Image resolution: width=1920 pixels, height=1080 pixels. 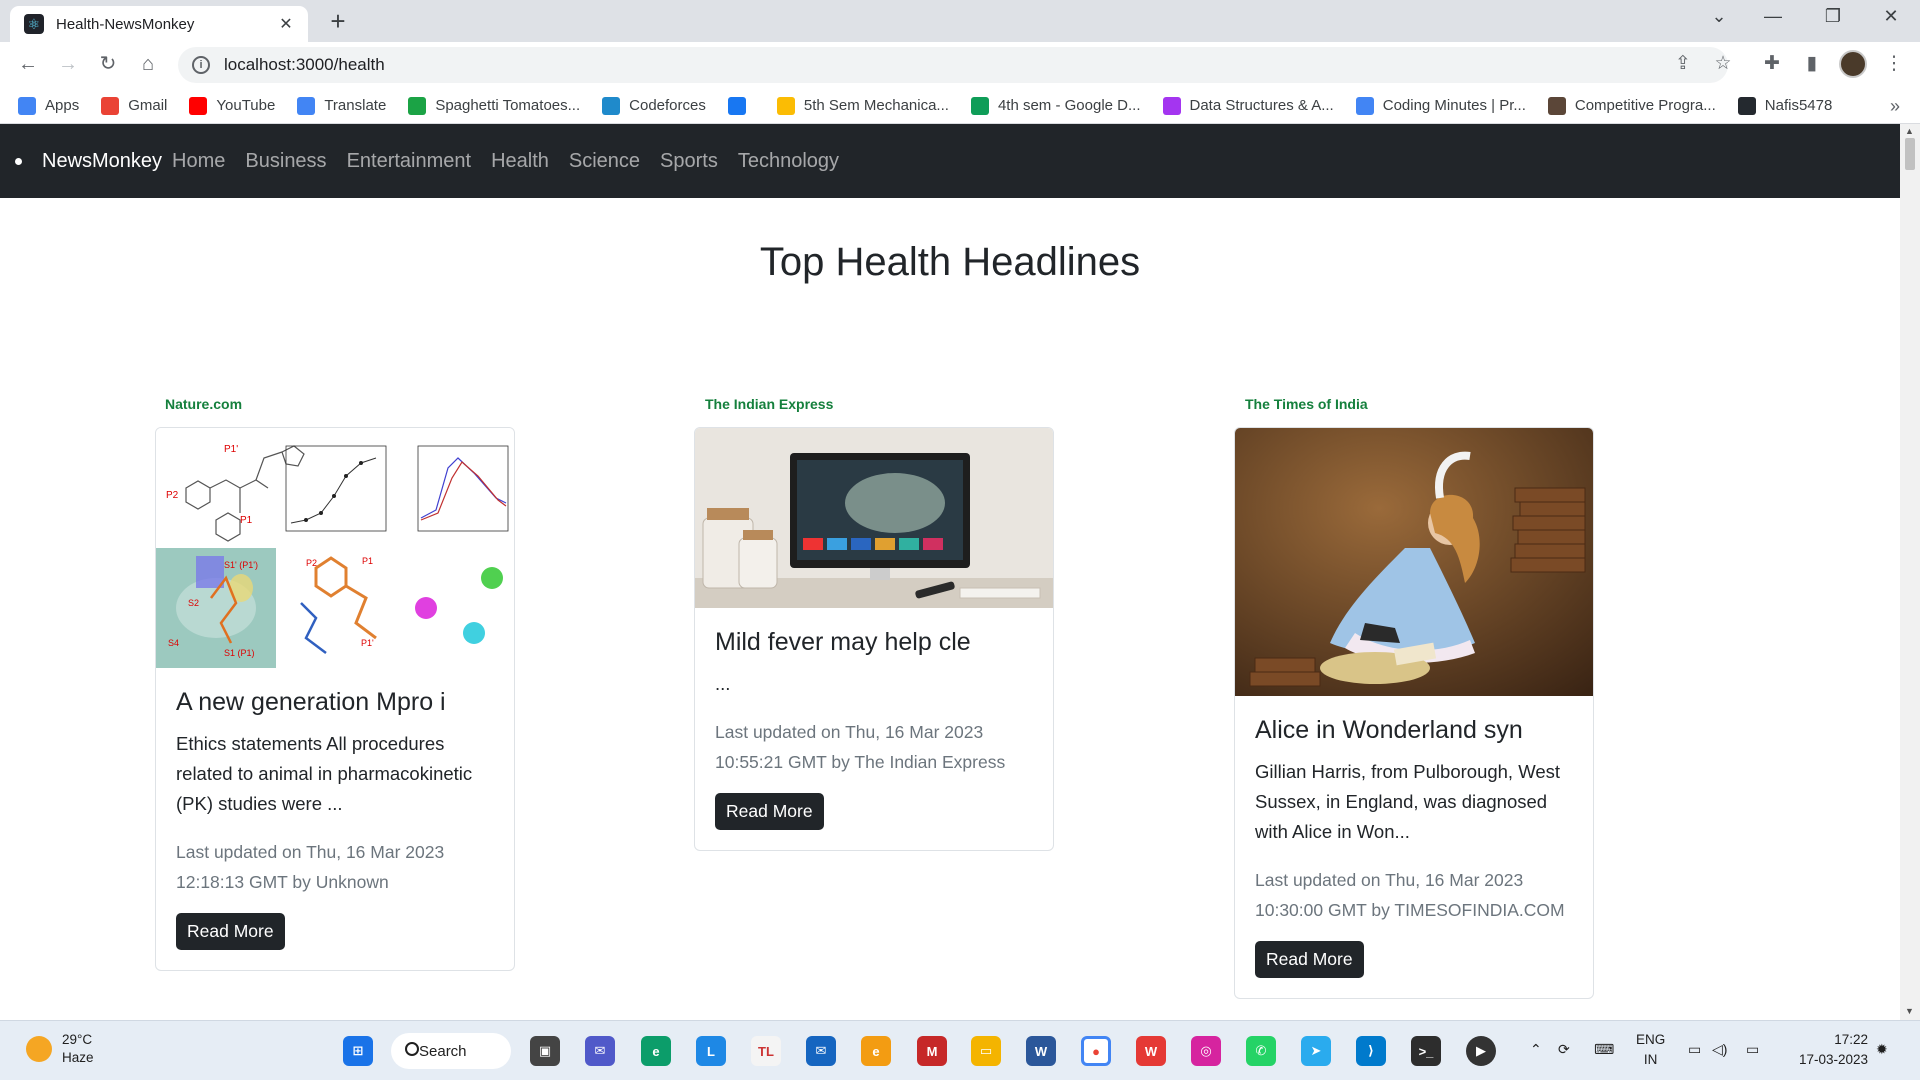 What do you see at coordinates (286, 24) in the screenshot?
I see `close-icon: ✕` at bounding box center [286, 24].